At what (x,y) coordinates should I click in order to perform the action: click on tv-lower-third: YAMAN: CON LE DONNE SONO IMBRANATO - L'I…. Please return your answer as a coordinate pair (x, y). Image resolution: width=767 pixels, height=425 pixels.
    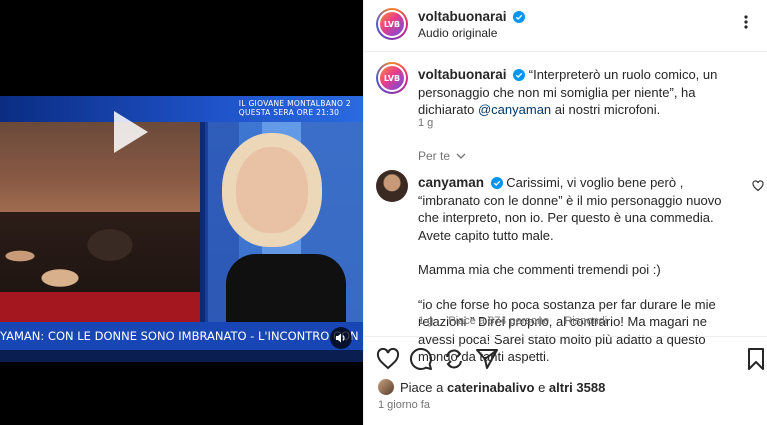
    Looking at the image, I should click on (181, 336).